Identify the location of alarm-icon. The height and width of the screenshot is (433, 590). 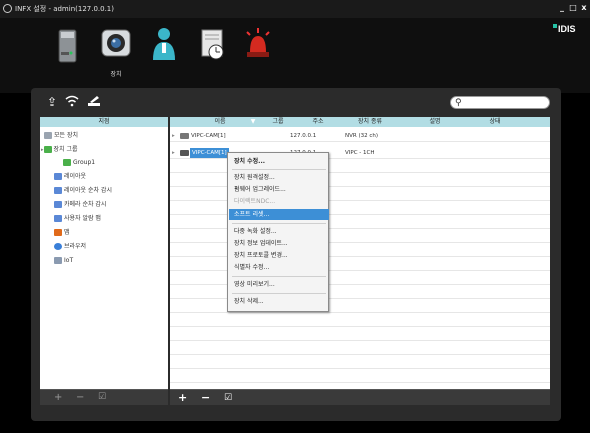
(258, 45).